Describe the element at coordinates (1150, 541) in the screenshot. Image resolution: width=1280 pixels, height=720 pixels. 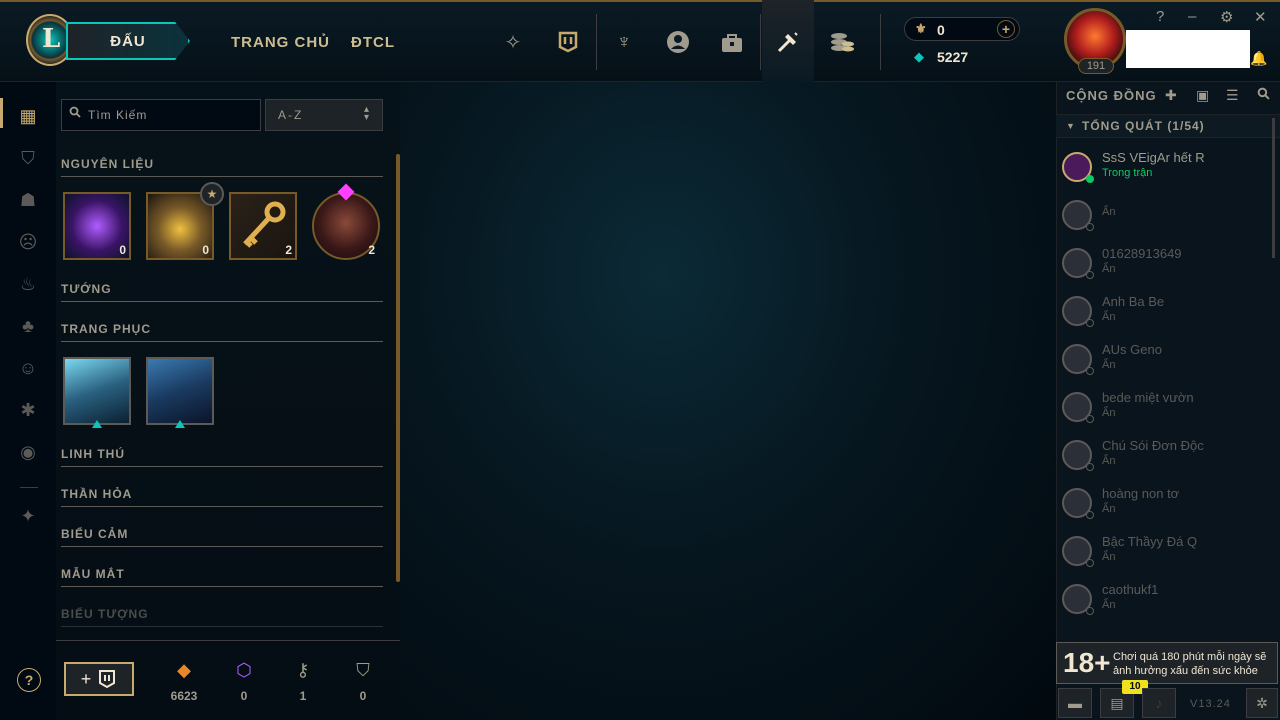
I see `friend-name: Bậc Thầyy Đá Q` at that location.